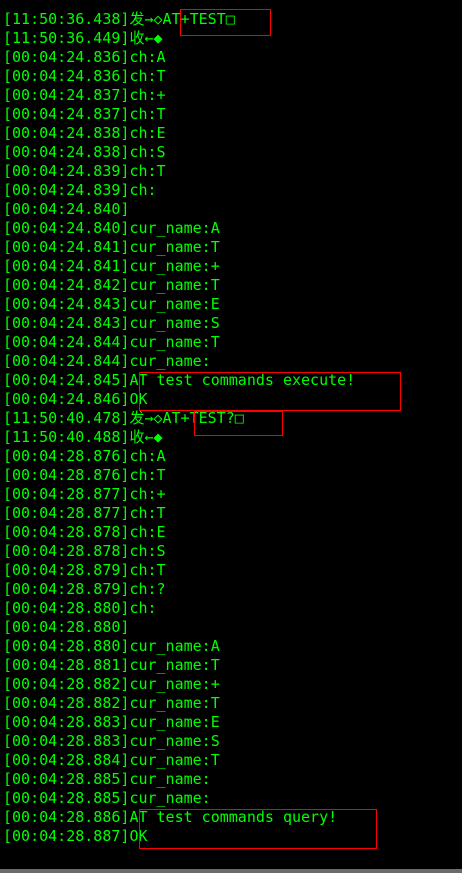 The image size is (462, 873). Describe the element at coordinates (174, 323) in the screenshot. I see `log-message: cur_name:S` at that location.